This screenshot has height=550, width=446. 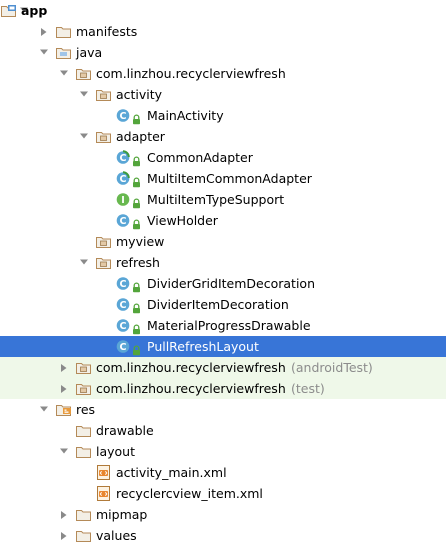 What do you see at coordinates (138, 262) in the screenshot?
I see `tree-item-label: refresh` at bounding box center [138, 262].